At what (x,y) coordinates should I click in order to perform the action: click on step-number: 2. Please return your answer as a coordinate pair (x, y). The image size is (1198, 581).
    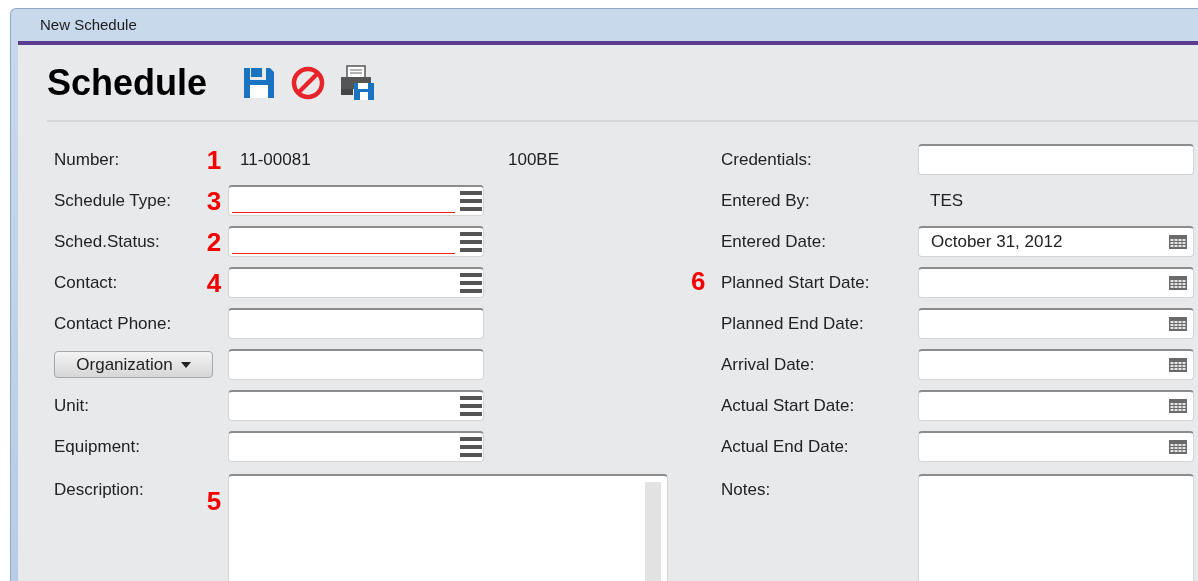
    Looking at the image, I should click on (214, 241).